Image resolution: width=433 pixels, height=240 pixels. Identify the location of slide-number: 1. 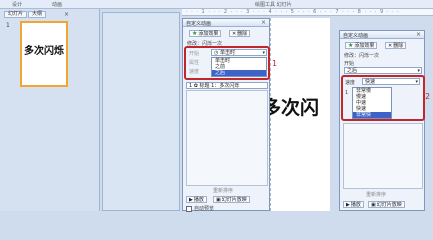
(8, 25).